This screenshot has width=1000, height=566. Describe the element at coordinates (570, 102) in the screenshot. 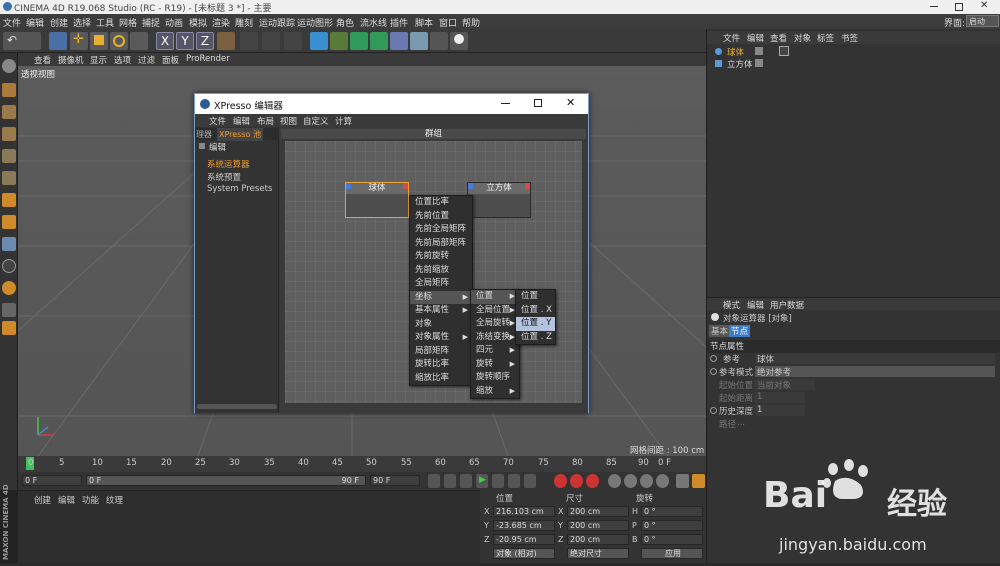

I see `xpresso-close-button: ✕` at that location.